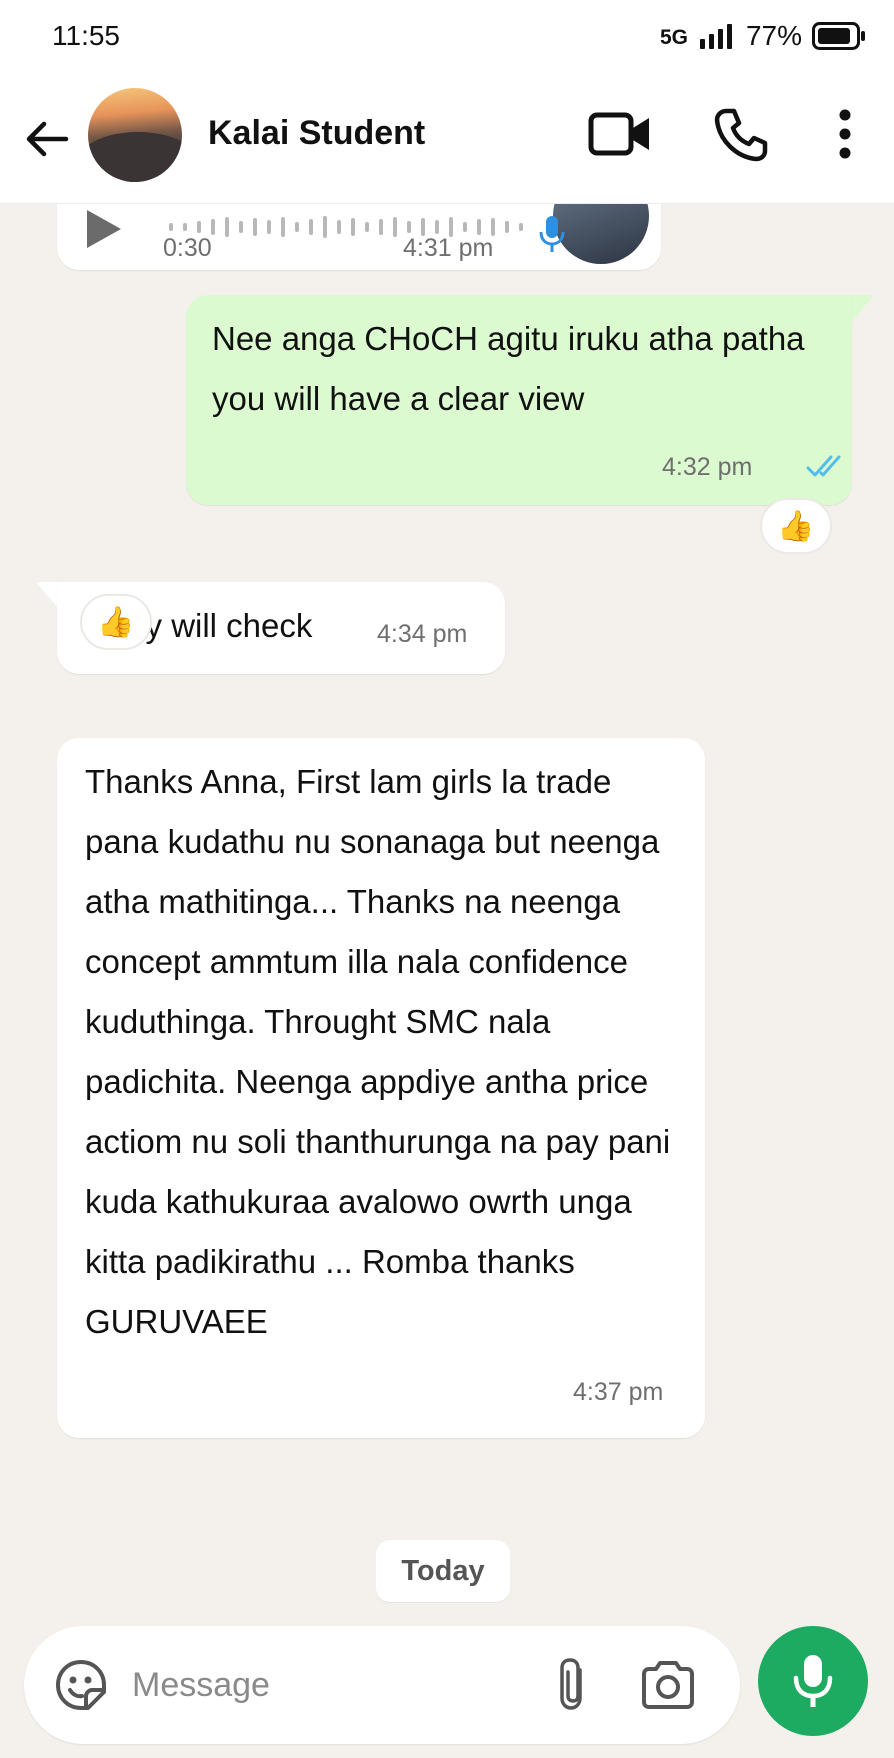 Image resolution: width=894 pixels, height=1758 pixels. Describe the element at coordinates (618, 1392) in the screenshot. I see `message-time: 4:37 pm` at that location.